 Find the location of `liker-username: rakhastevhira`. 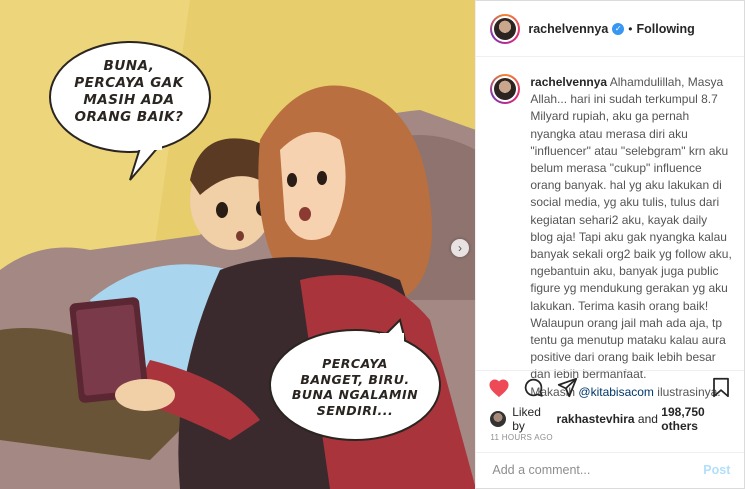

liker-username: rakhastevhira is located at coordinates (596, 419).